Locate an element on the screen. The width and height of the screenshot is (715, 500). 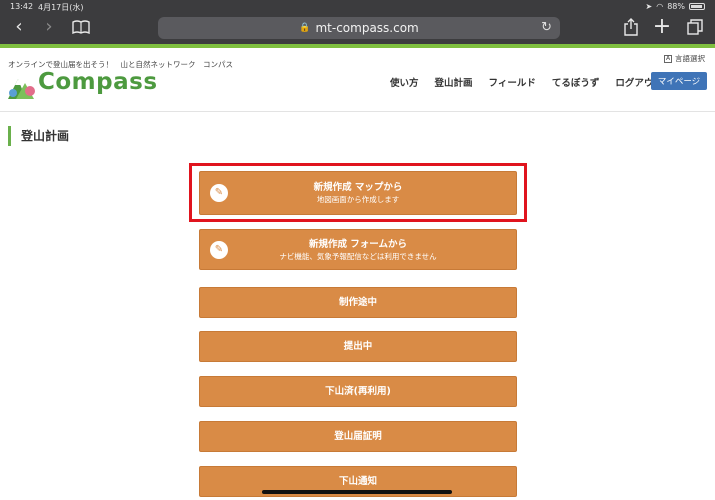
site-logo: Compass is located at coordinates (82, 86).